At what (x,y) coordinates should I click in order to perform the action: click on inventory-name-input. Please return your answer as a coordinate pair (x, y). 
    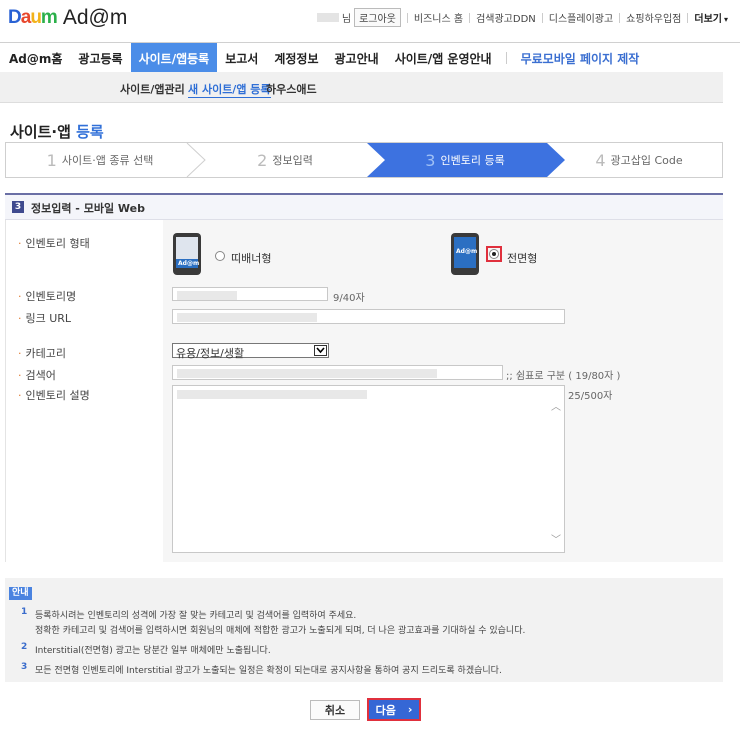
    Looking at the image, I should click on (250, 294).